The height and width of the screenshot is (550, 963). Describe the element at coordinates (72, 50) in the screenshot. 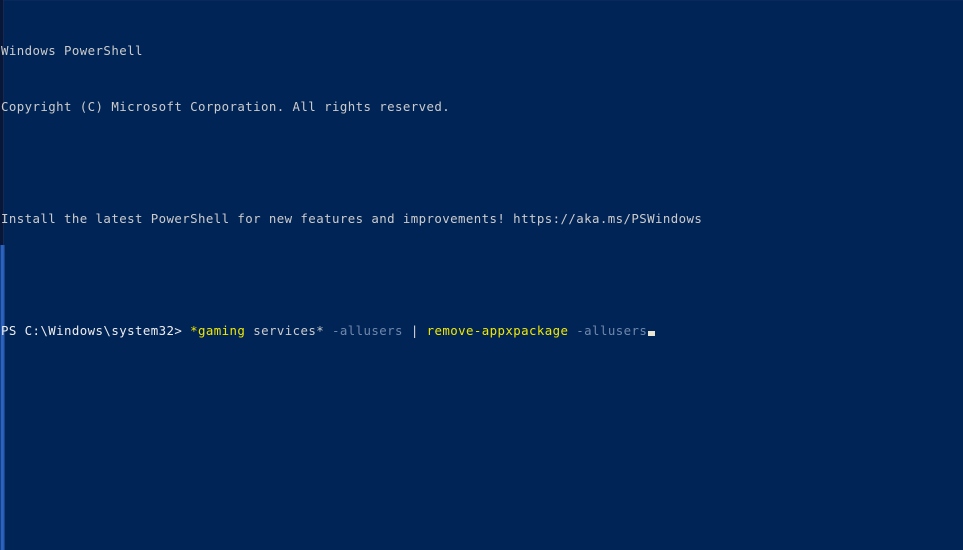

I see `banner-product-line: Windows PowerShell` at that location.